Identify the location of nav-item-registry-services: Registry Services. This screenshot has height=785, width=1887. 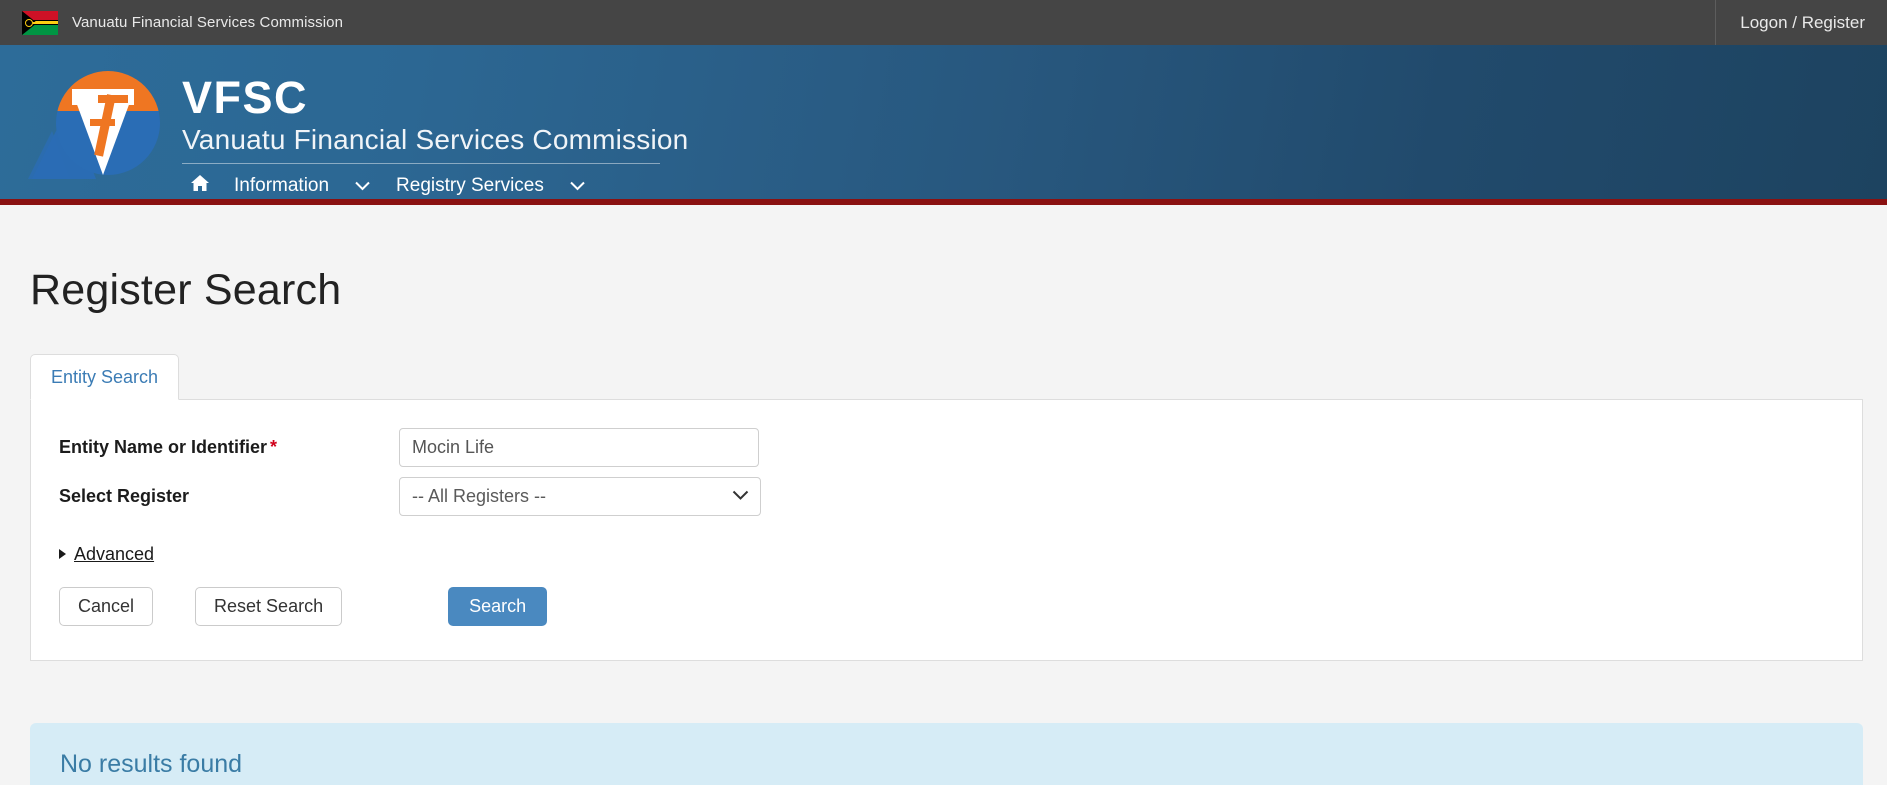
(470, 185).